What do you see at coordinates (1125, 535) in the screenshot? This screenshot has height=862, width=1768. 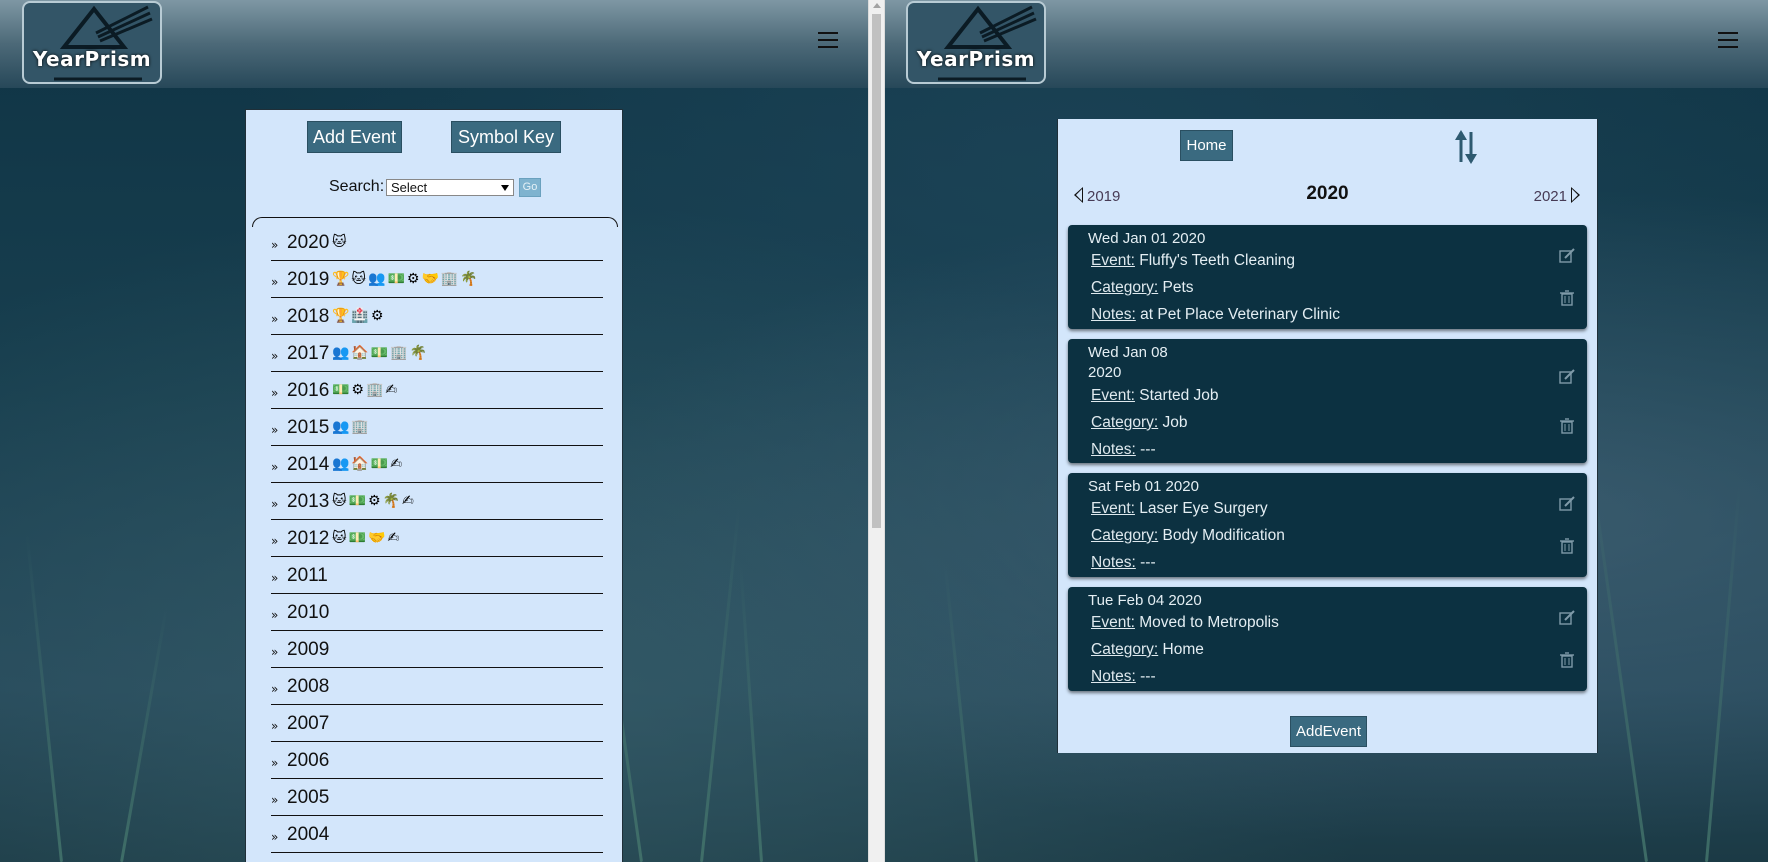 I see `category-key: Category:` at bounding box center [1125, 535].